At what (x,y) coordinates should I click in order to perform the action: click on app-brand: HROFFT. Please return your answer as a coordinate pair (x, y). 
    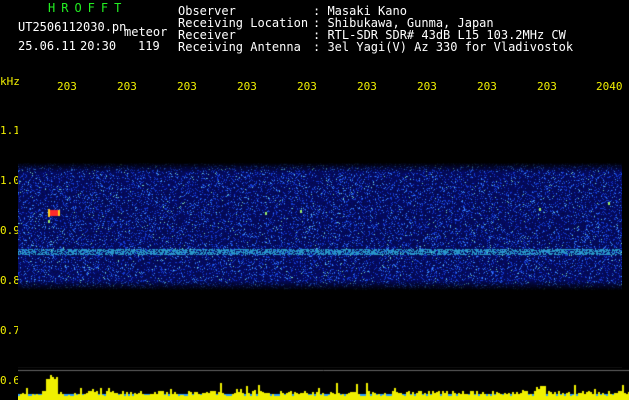
    Looking at the image, I should click on (88, 8).